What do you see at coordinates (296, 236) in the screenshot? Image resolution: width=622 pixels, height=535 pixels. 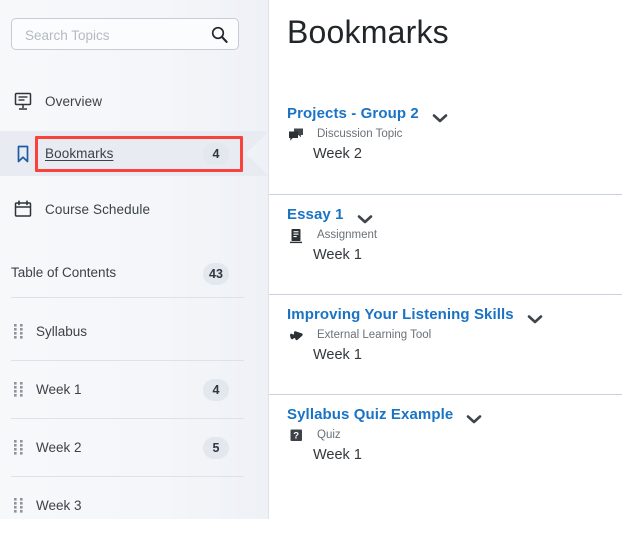 I see `assignment-icon` at bounding box center [296, 236].